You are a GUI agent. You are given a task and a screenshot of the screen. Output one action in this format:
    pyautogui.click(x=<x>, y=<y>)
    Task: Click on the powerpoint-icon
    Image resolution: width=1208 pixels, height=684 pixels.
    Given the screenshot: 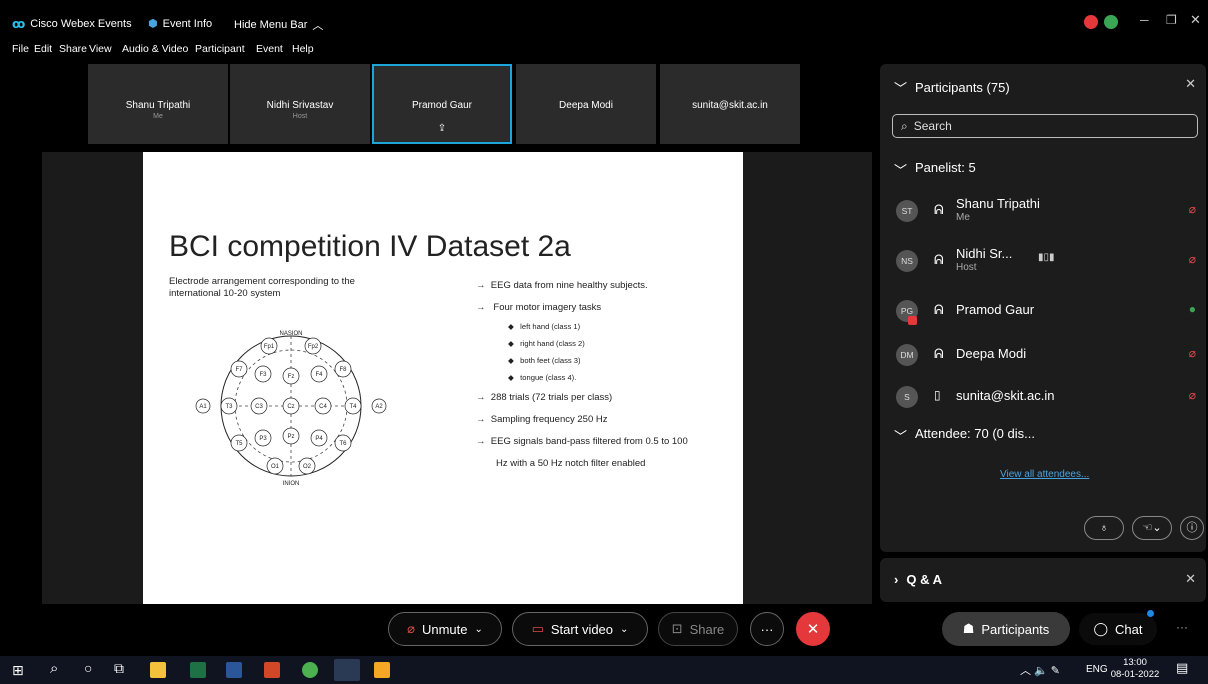 What is the action you would take?
    pyautogui.click(x=272, y=670)
    